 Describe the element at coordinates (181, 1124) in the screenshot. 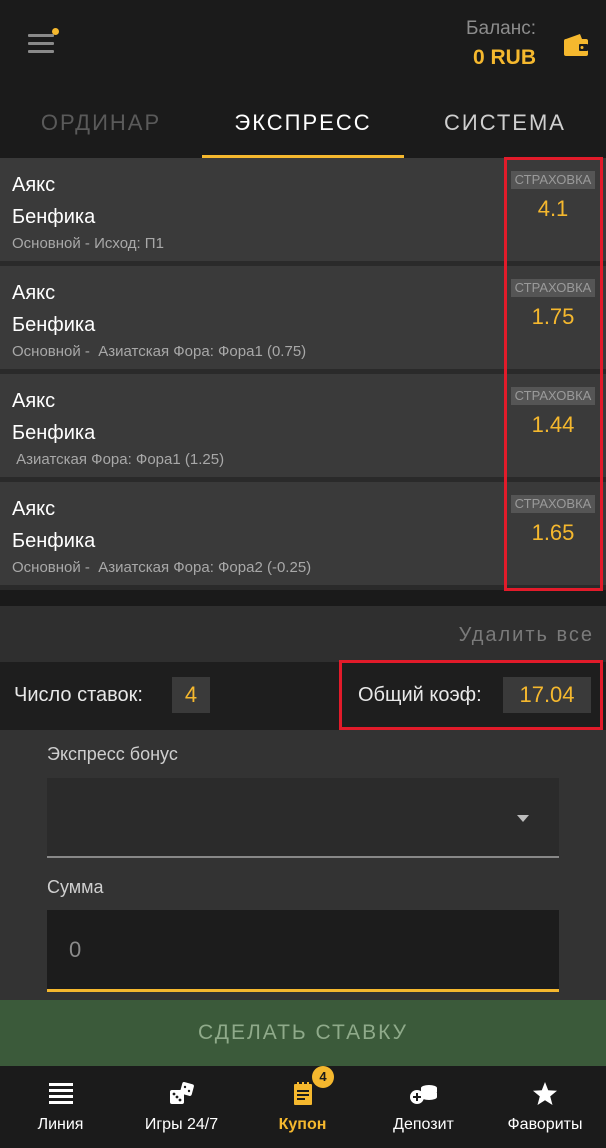

I see `nav-label: Игры 24/7` at that location.